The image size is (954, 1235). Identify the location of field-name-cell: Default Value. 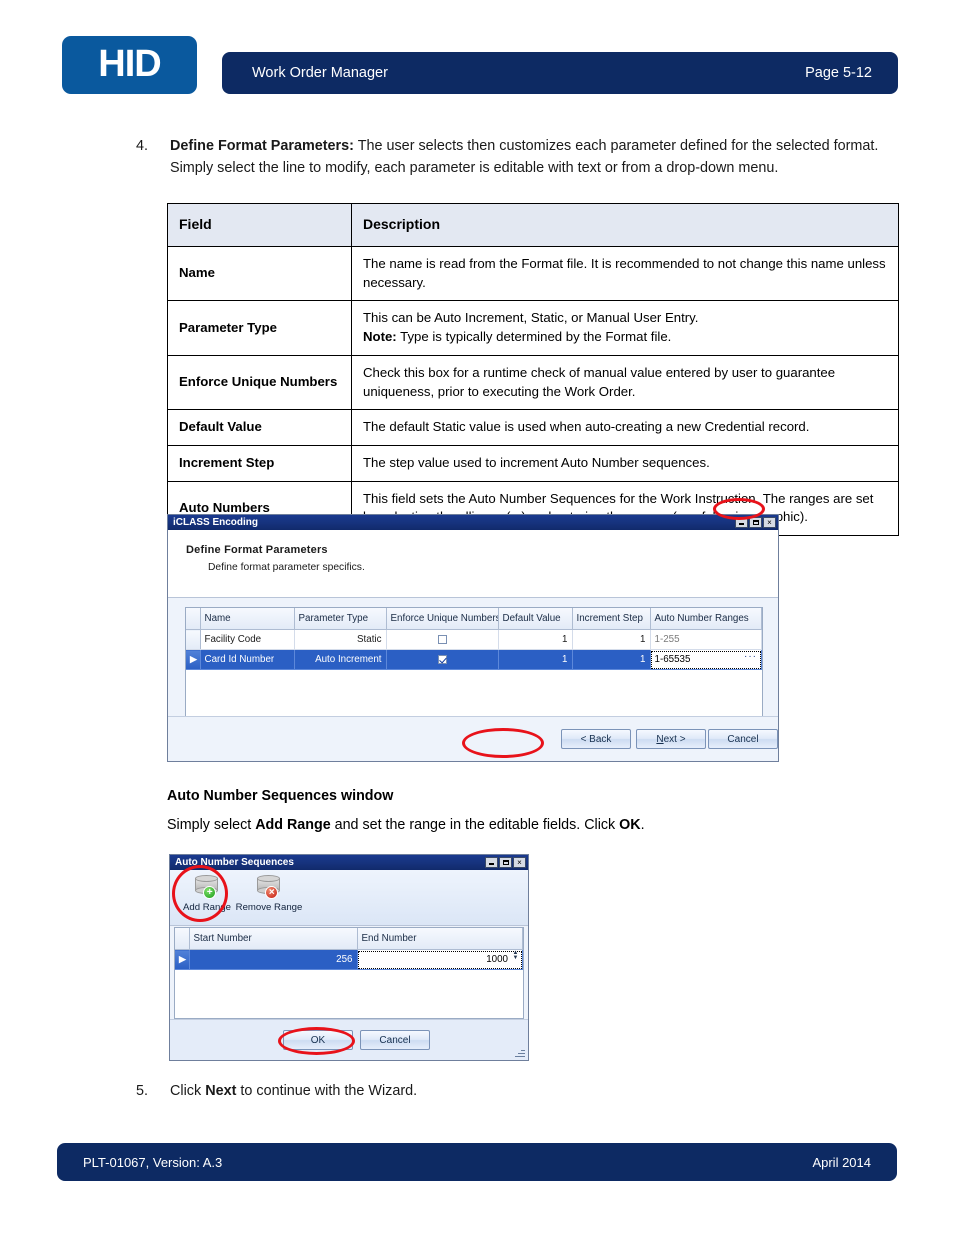
(259, 428).